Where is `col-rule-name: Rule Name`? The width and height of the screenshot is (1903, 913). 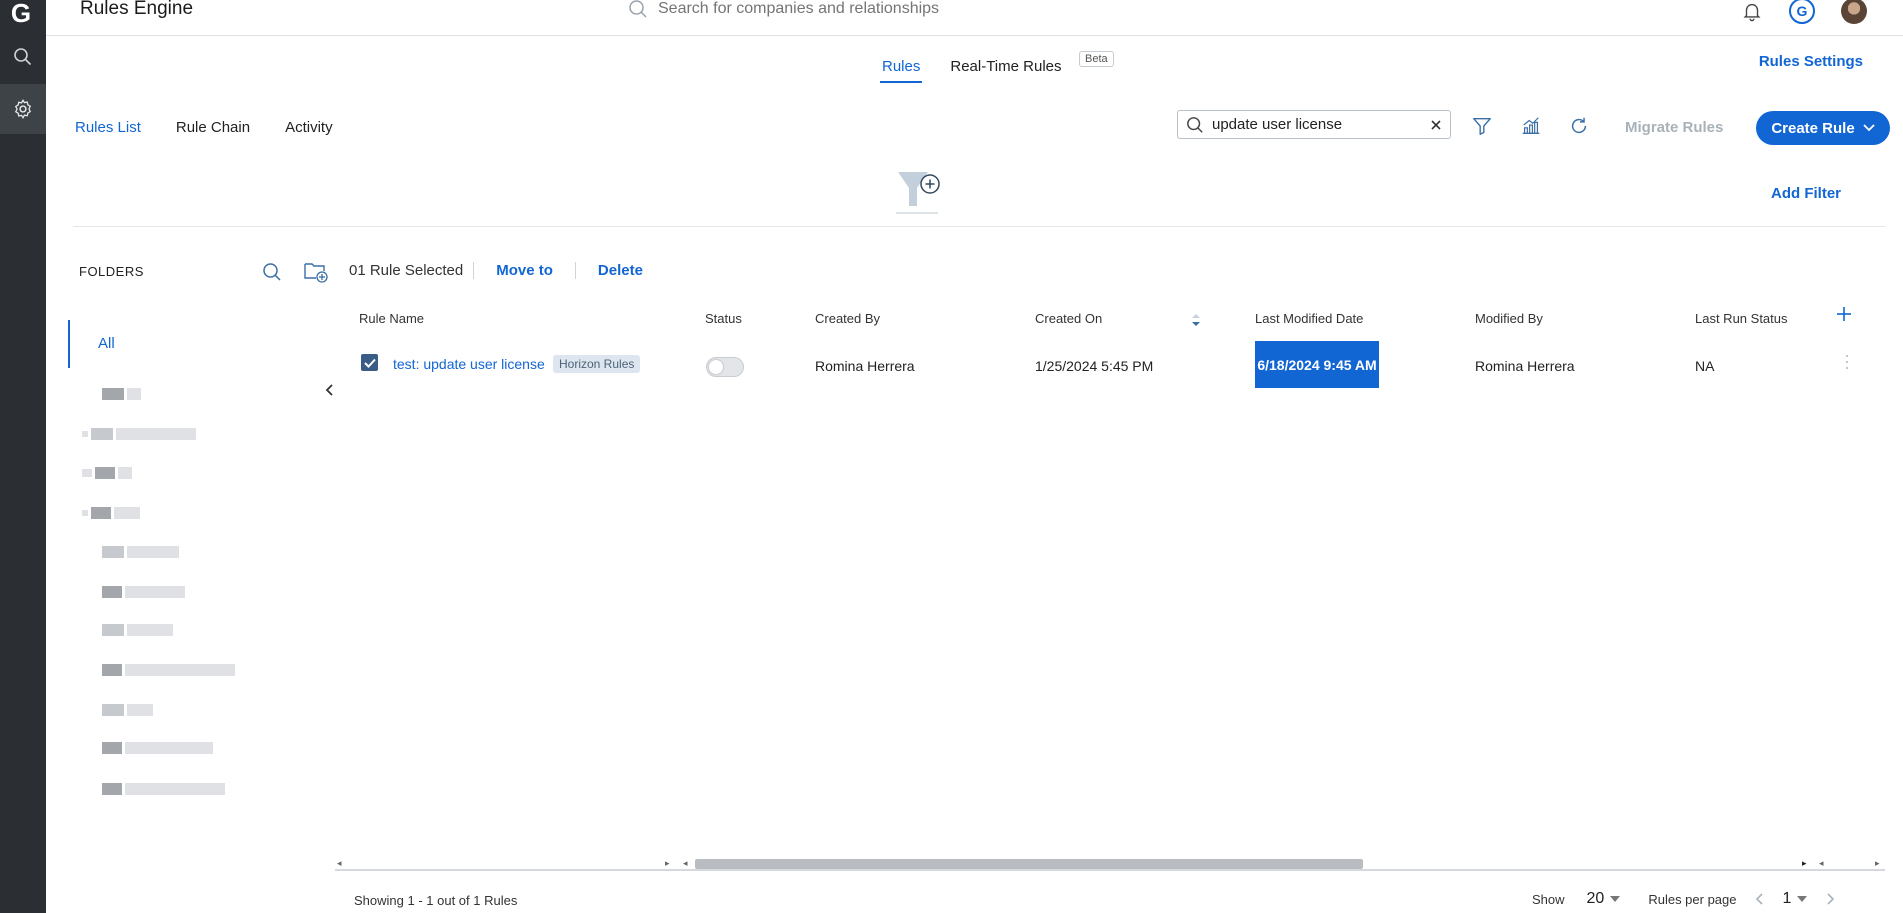 col-rule-name: Rule Name is located at coordinates (391, 318).